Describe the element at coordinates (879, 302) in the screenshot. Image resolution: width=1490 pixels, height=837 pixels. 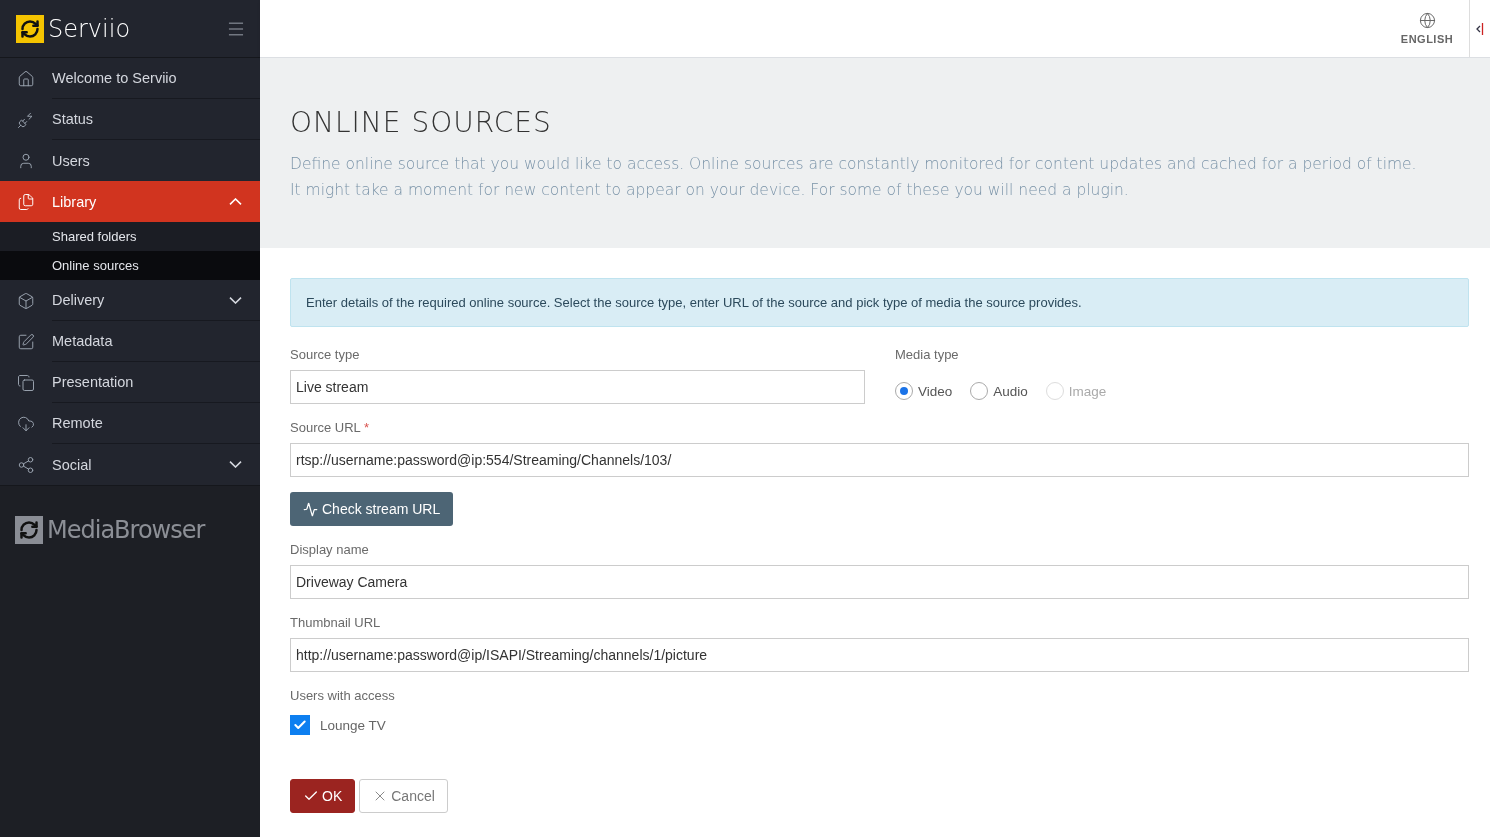
I see `info-message: Enter details of the required online source. Select the source type, enter URL of the source and pick type of media the source provides.` at that location.